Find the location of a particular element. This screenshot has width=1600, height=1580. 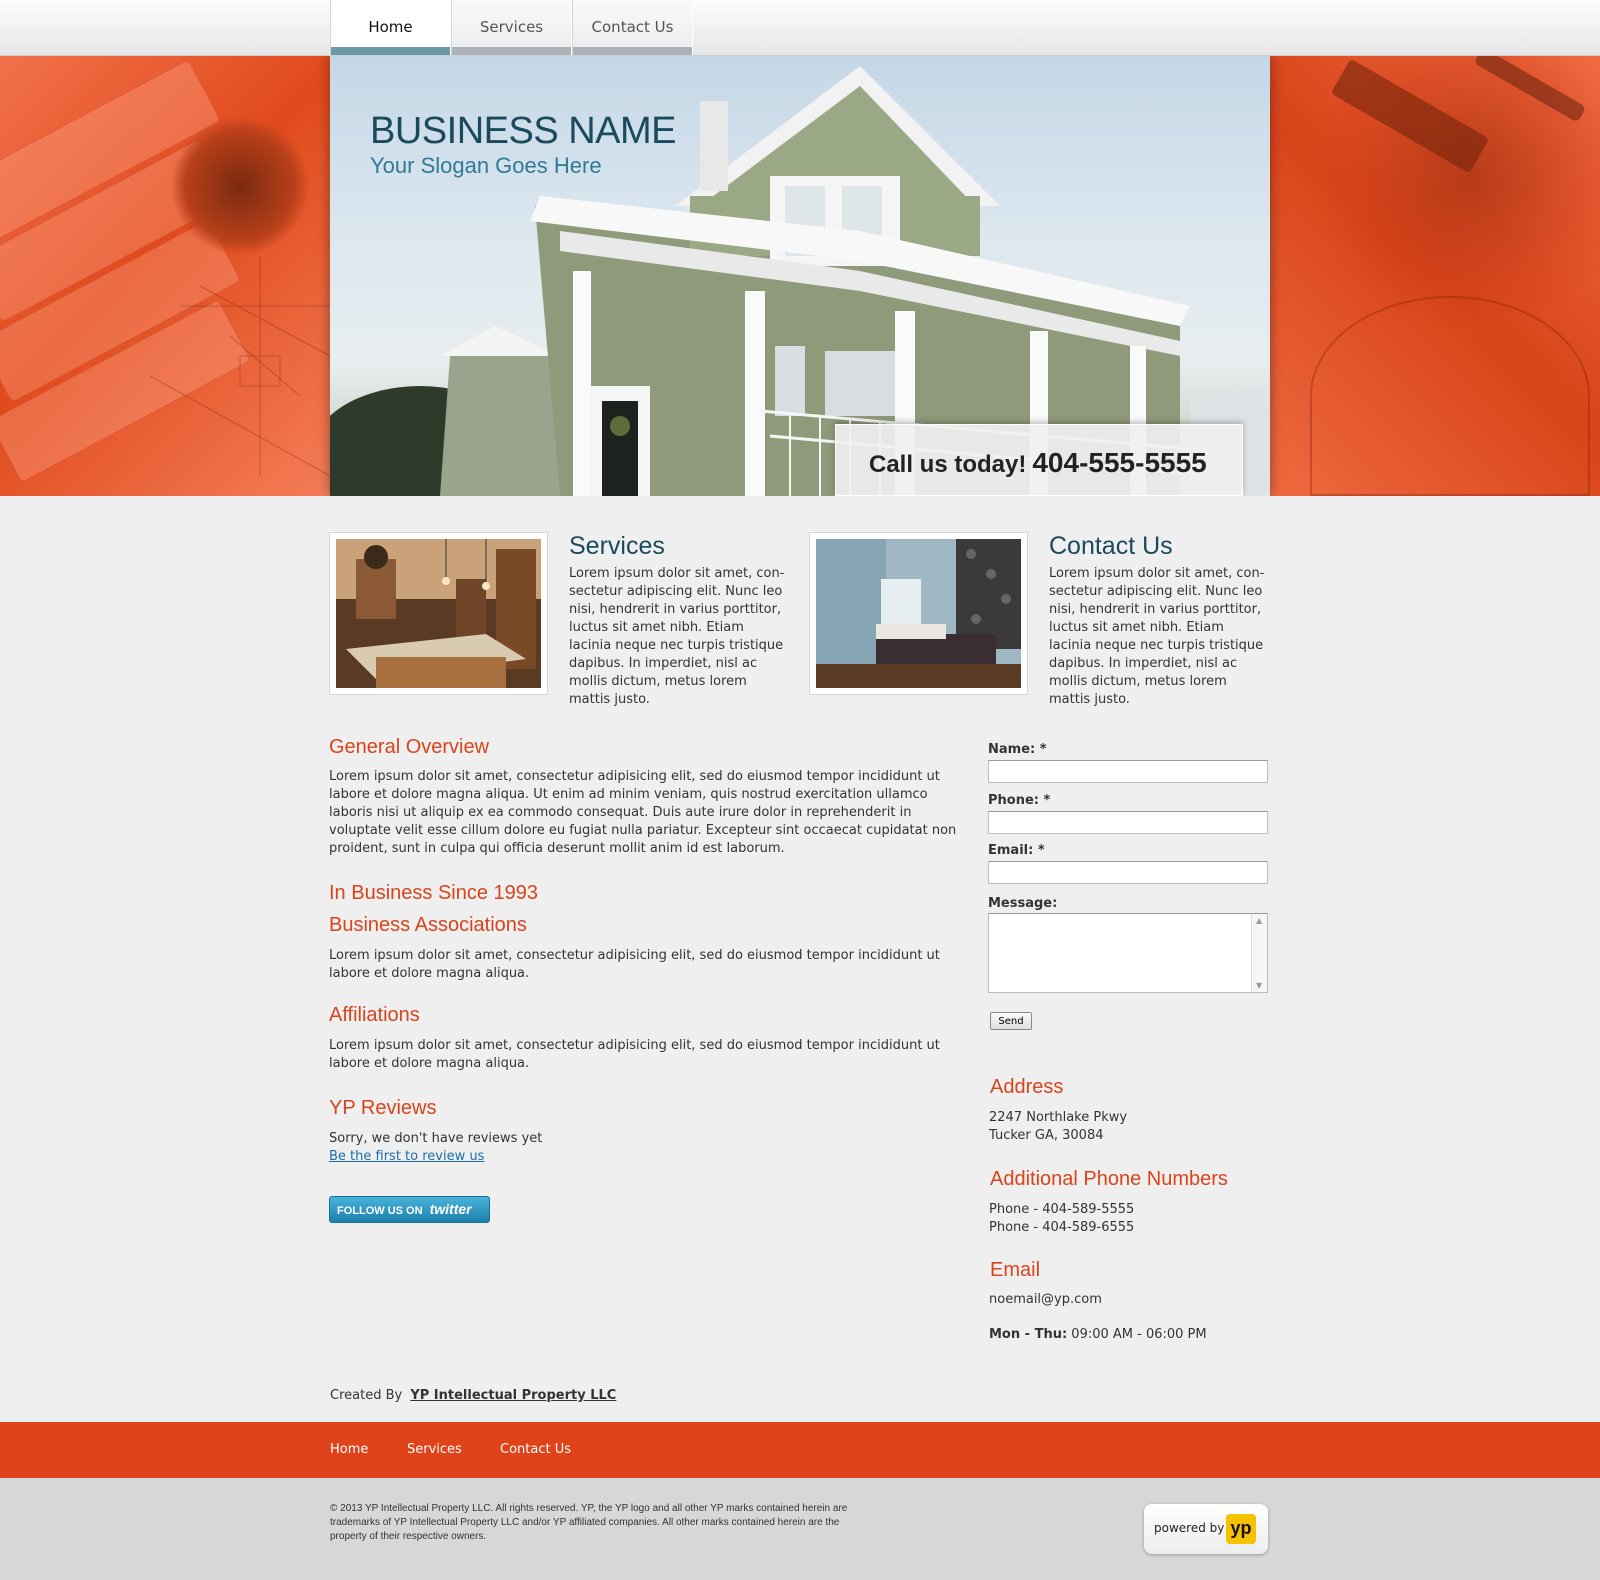

business-since-heading: In Business Since 1993 is located at coordinates (434, 893).